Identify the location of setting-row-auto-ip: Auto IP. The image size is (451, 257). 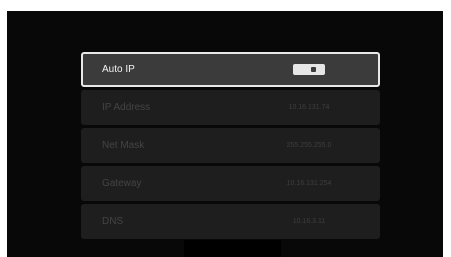
(230, 69).